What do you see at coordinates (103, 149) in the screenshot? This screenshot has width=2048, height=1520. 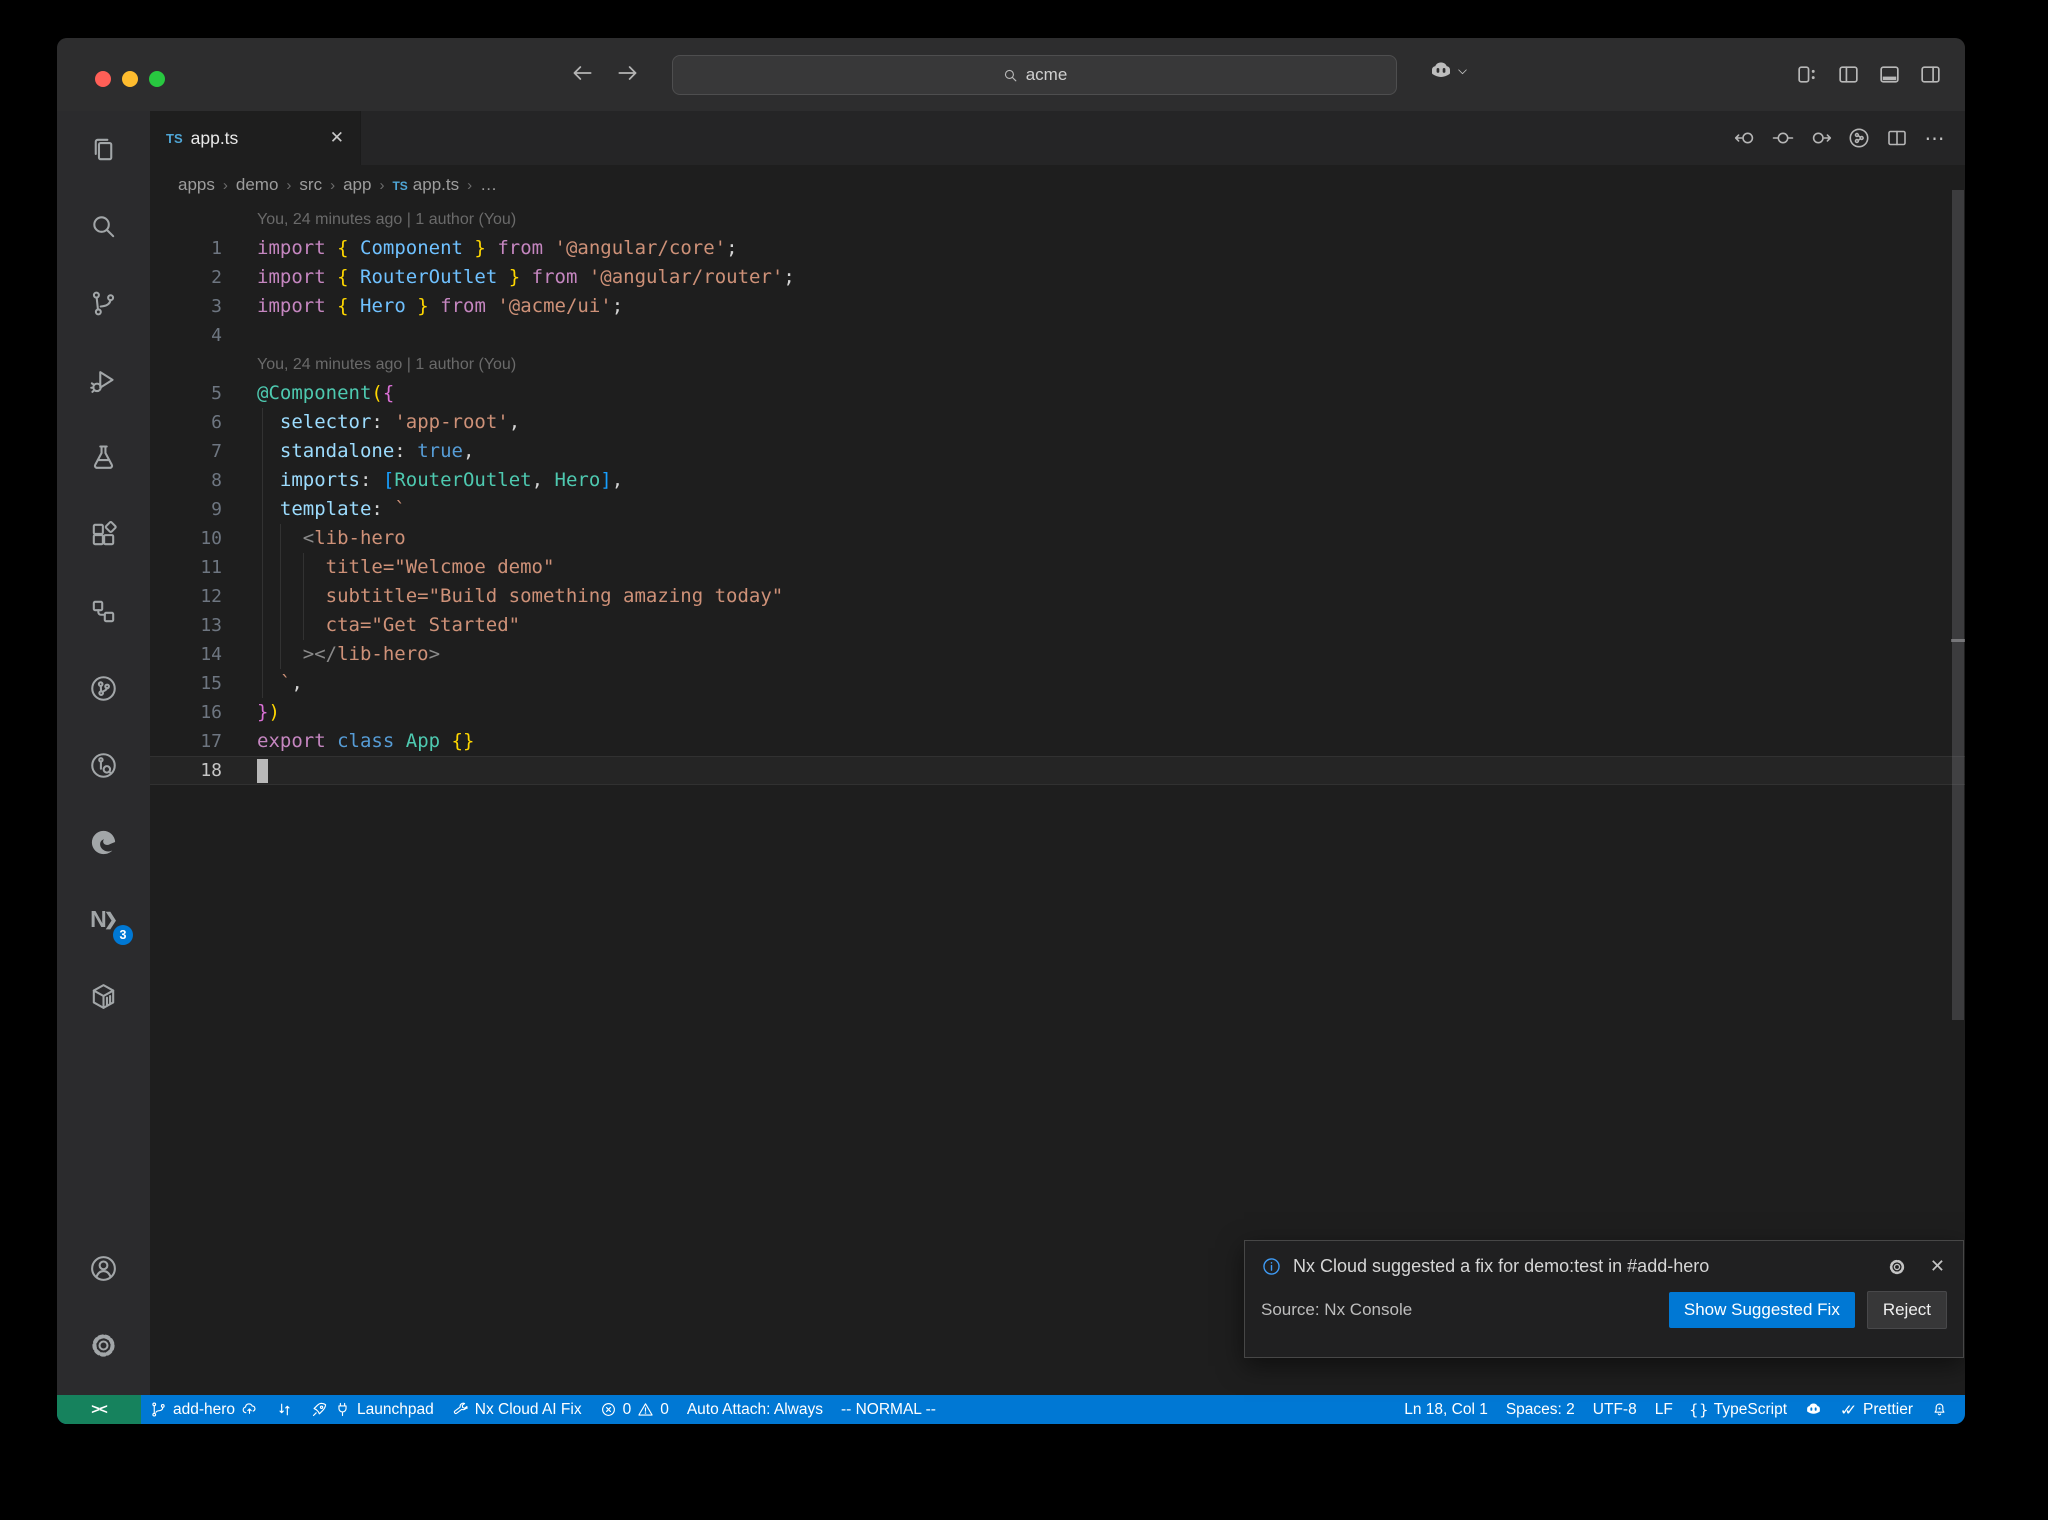 I see `activity-item-explorer` at bounding box center [103, 149].